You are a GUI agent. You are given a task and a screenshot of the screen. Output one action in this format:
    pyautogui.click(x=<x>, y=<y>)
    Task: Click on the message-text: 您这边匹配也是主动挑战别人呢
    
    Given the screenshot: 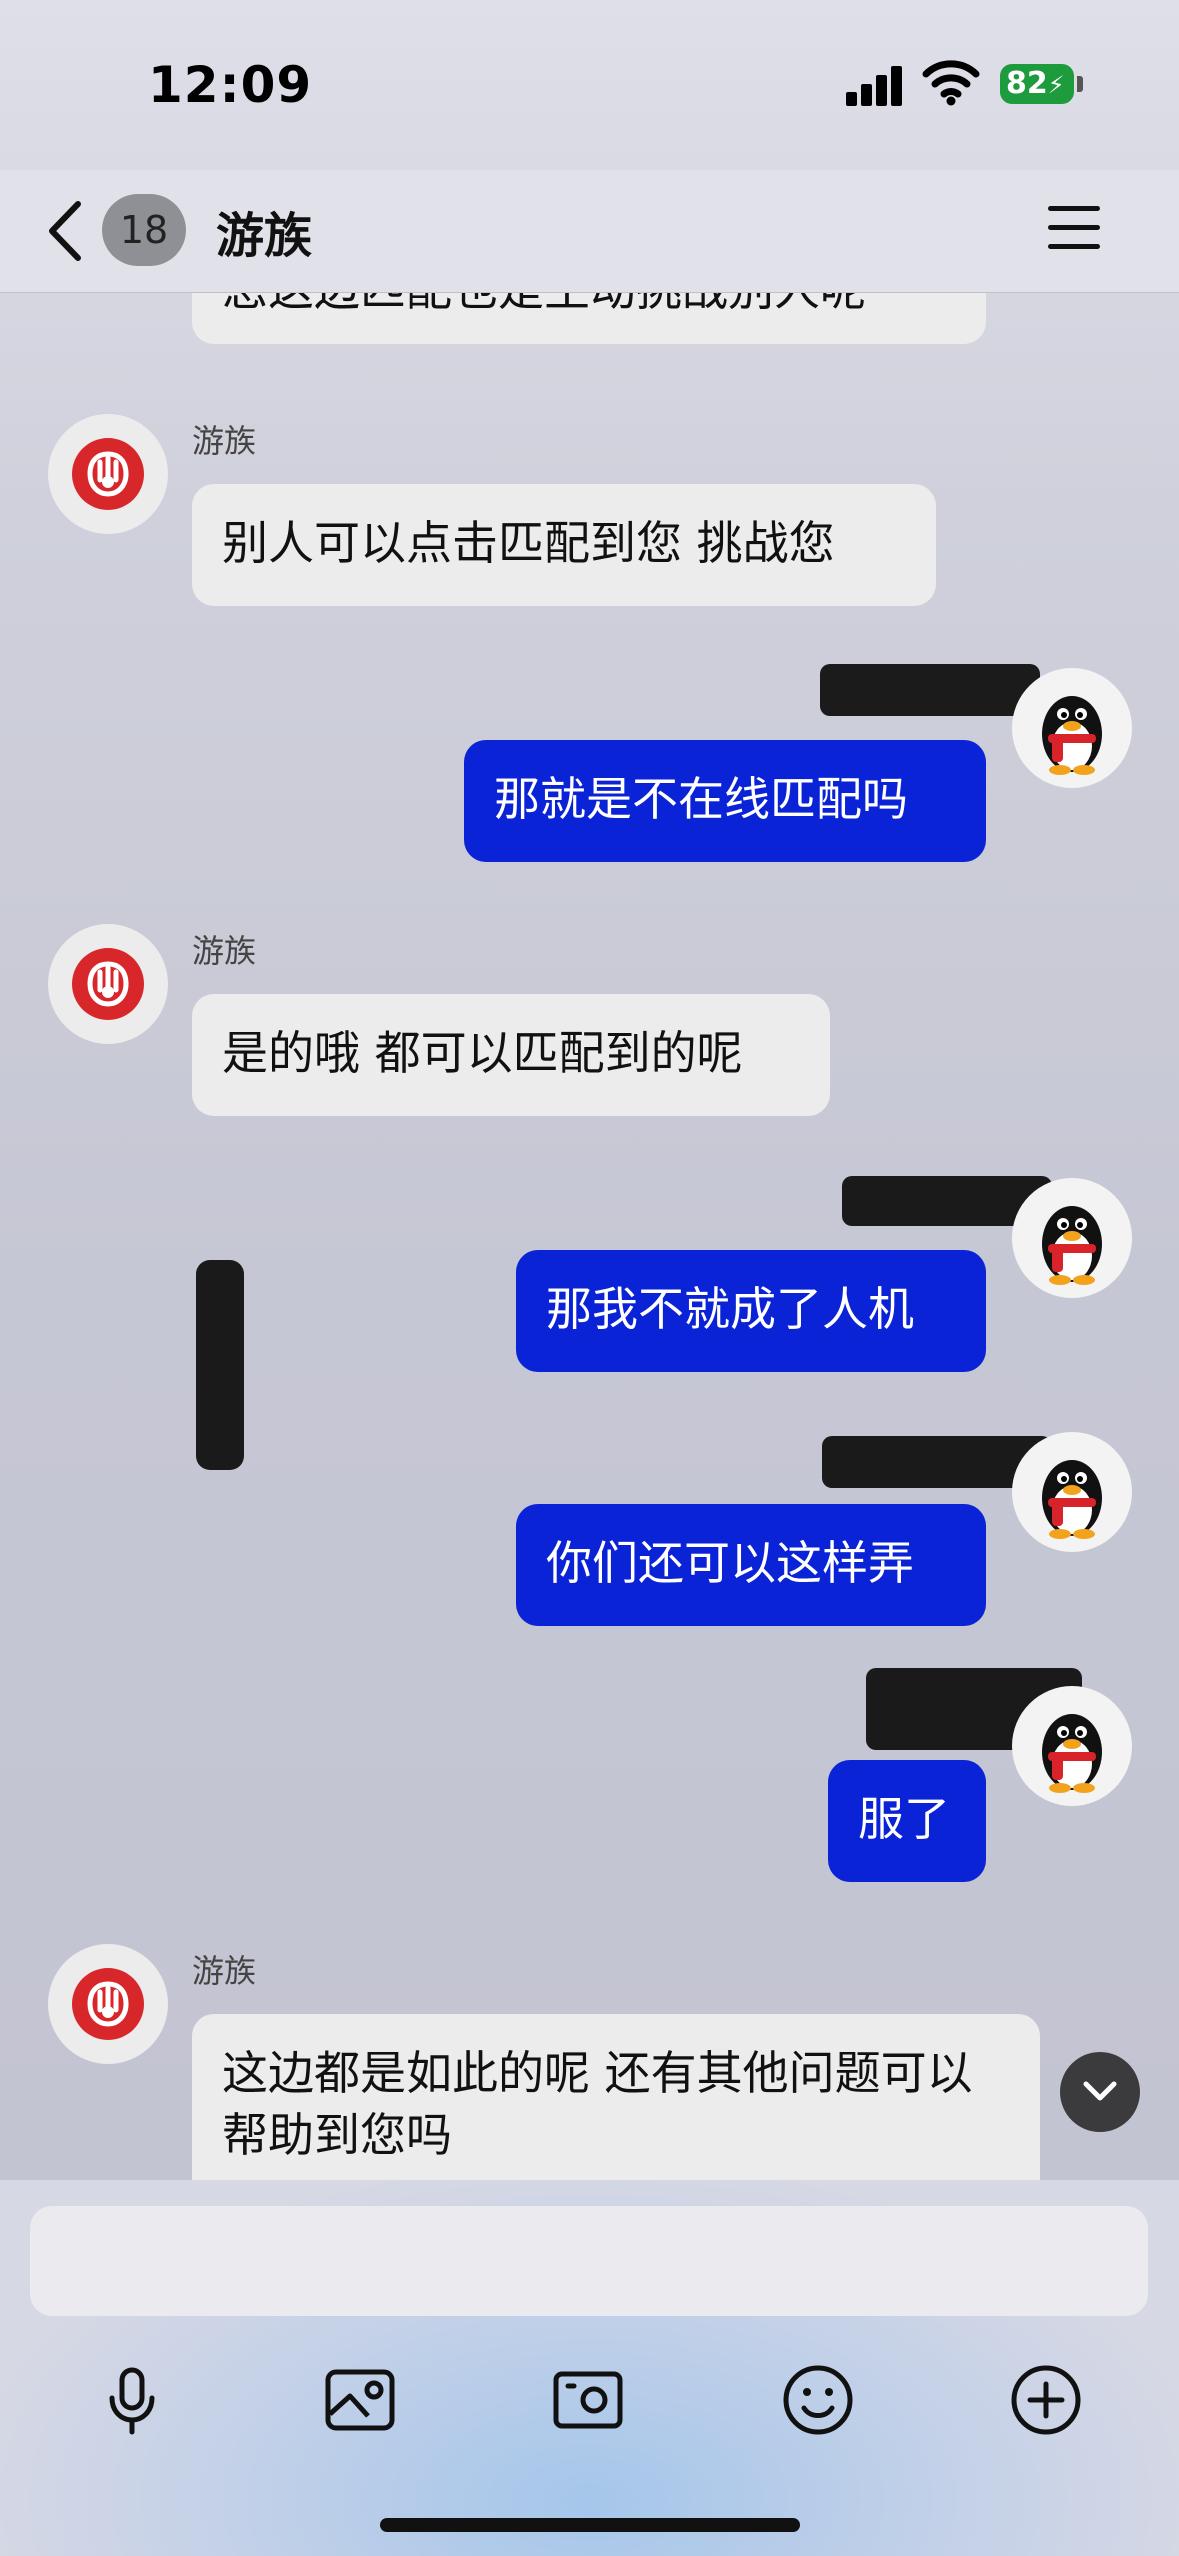 What is the action you would take?
    pyautogui.click(x=544, y=304)
    